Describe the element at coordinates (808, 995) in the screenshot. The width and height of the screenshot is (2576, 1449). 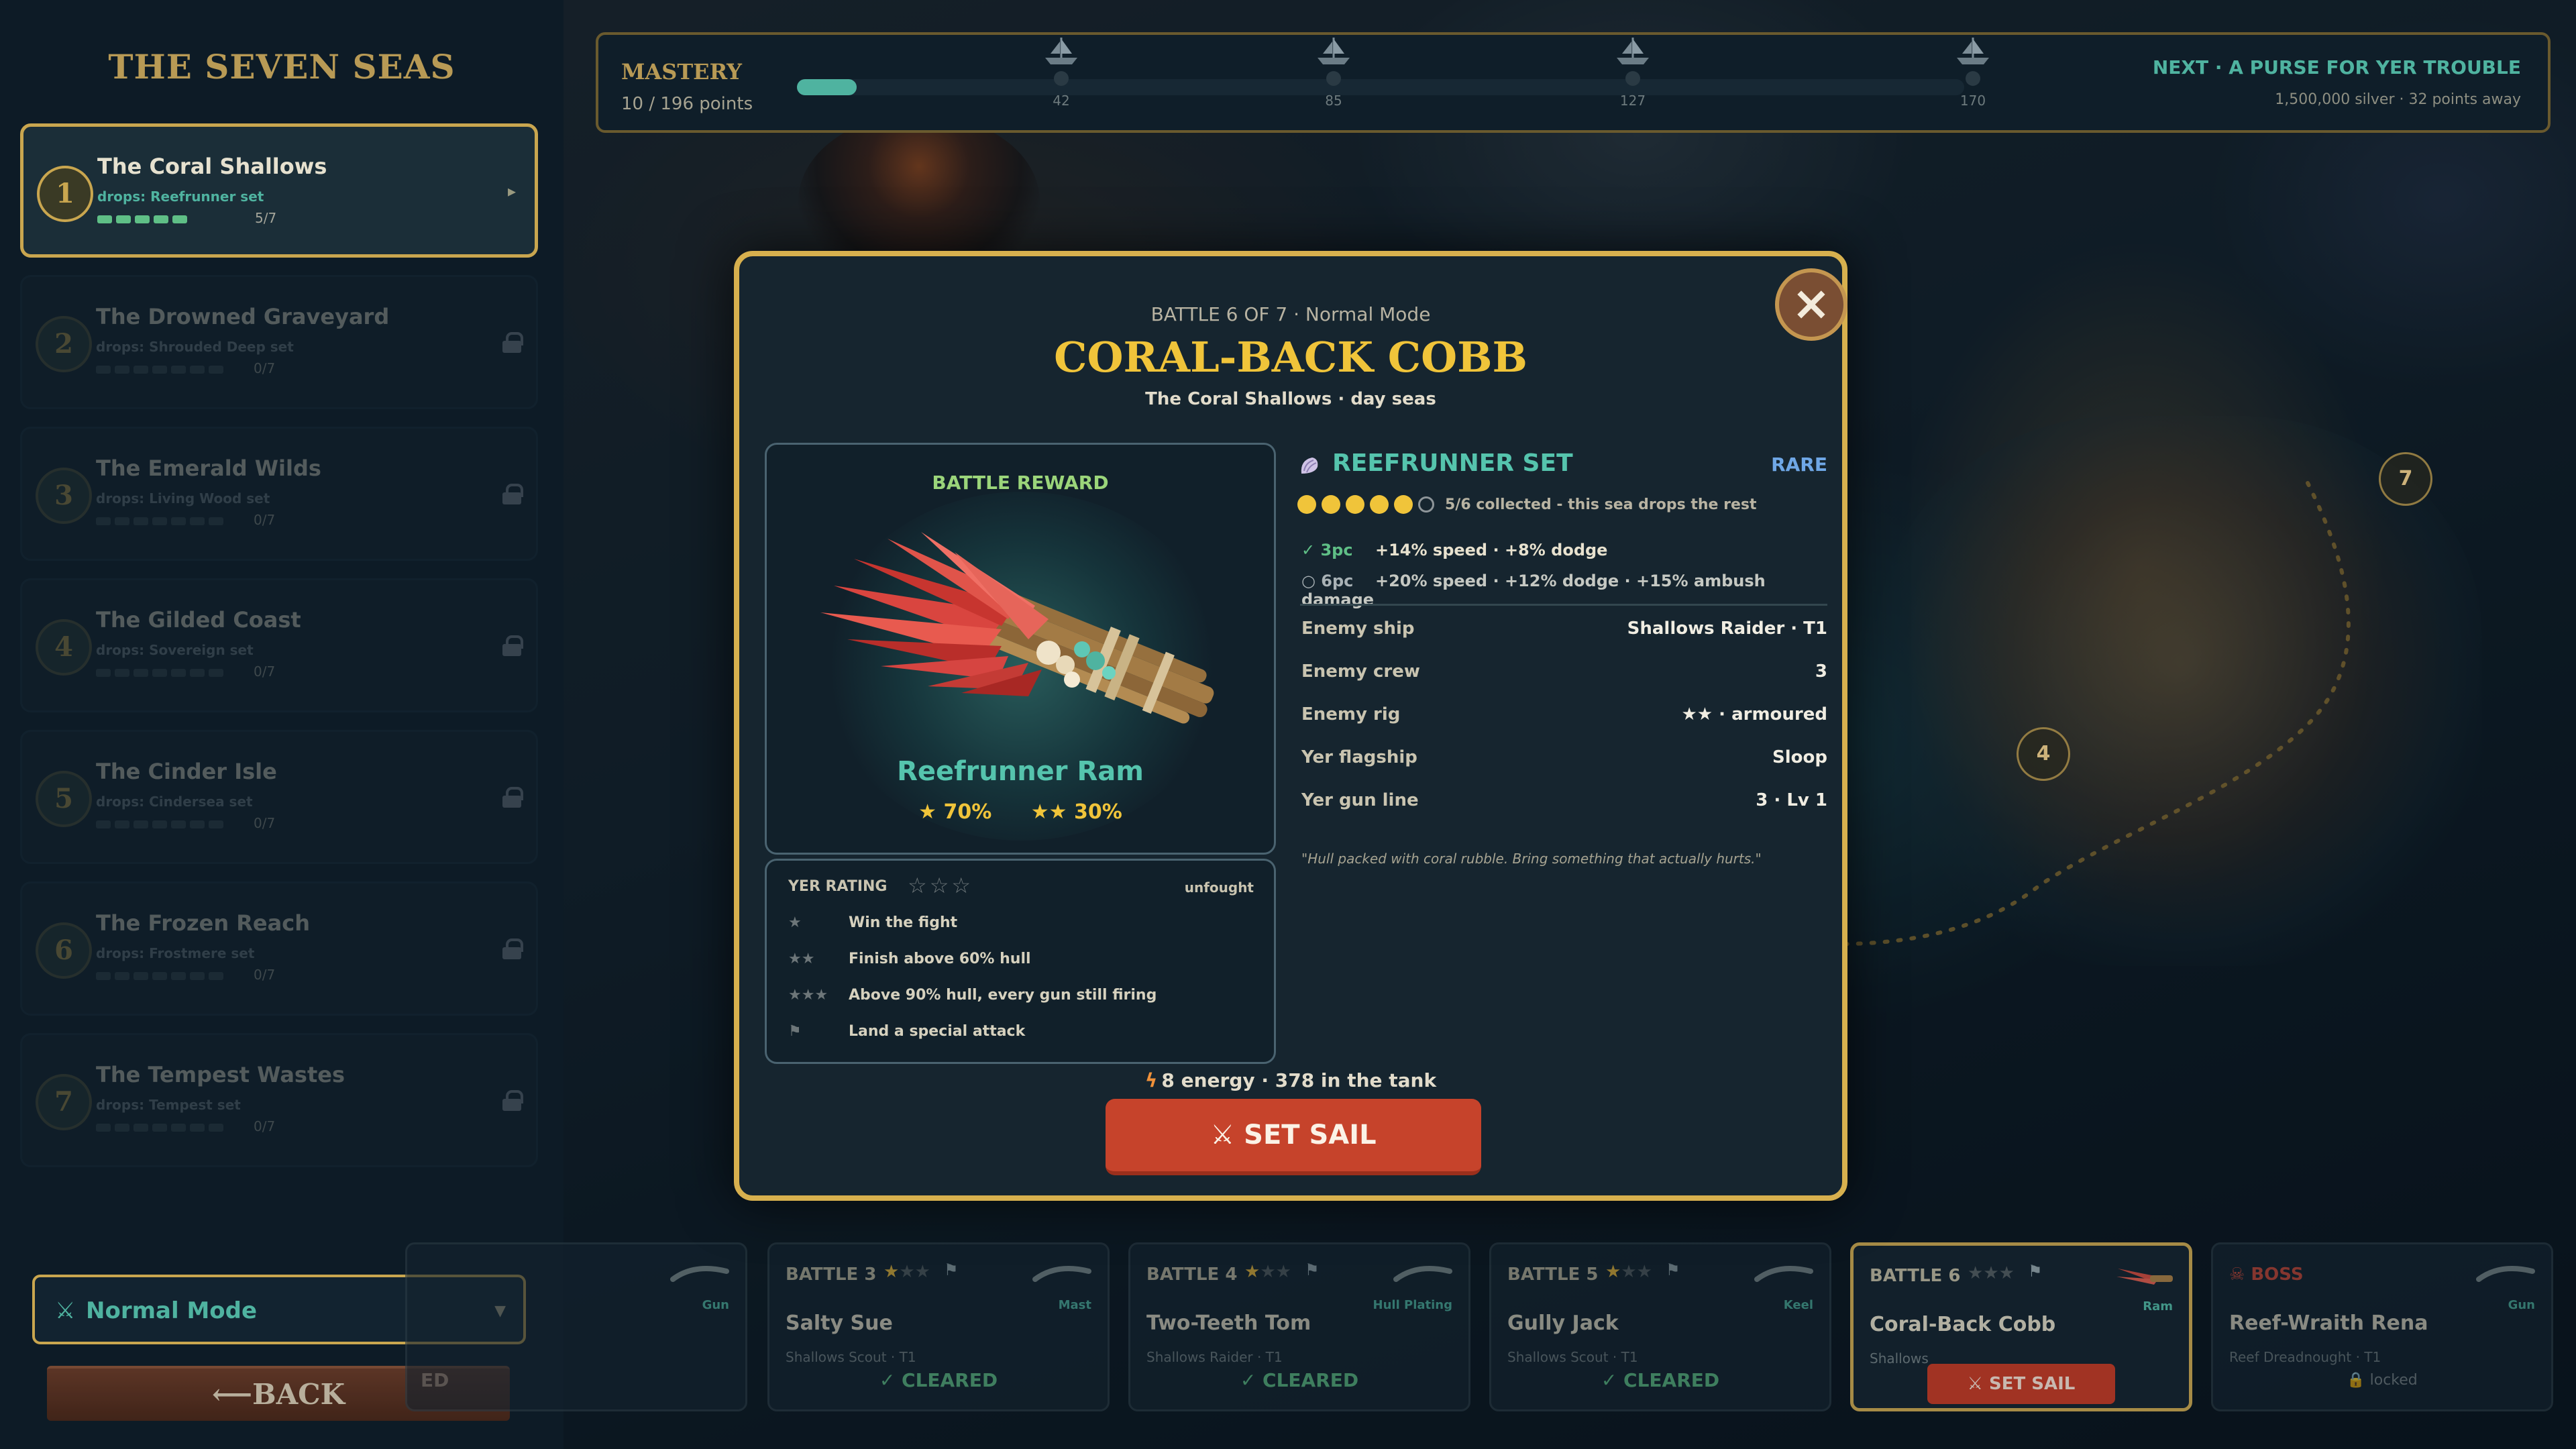
I see `condition-icon: ★★★` at that location.